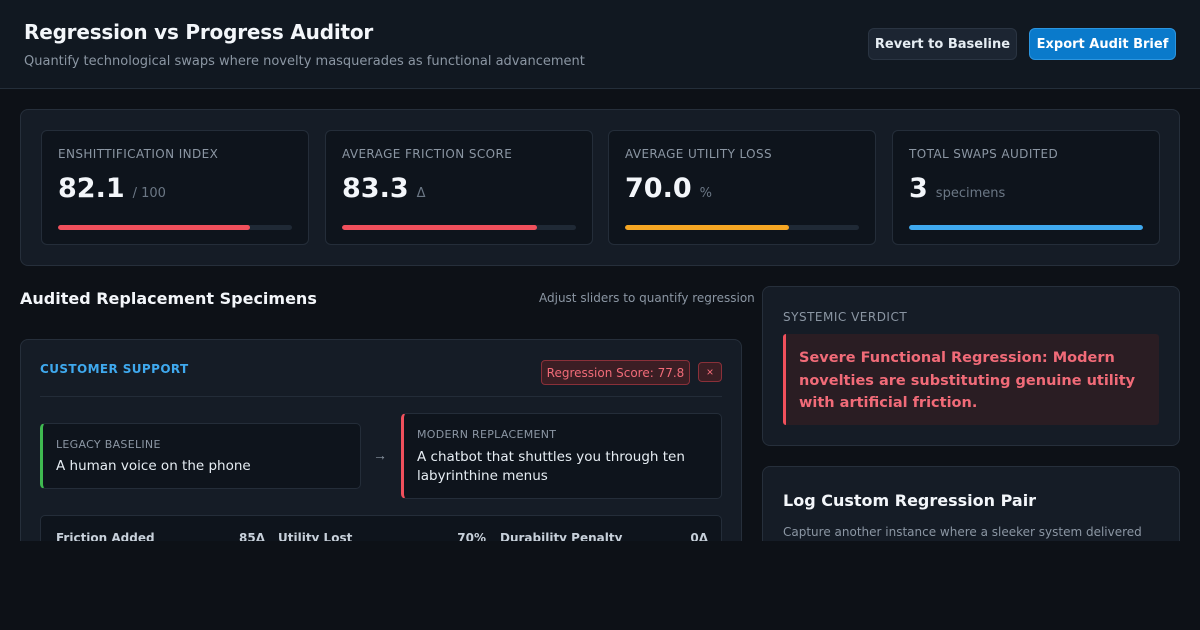 The height and width of the screenshot is (630, 1200). I want to click on metric-value: 83.3, so click(375, 188).